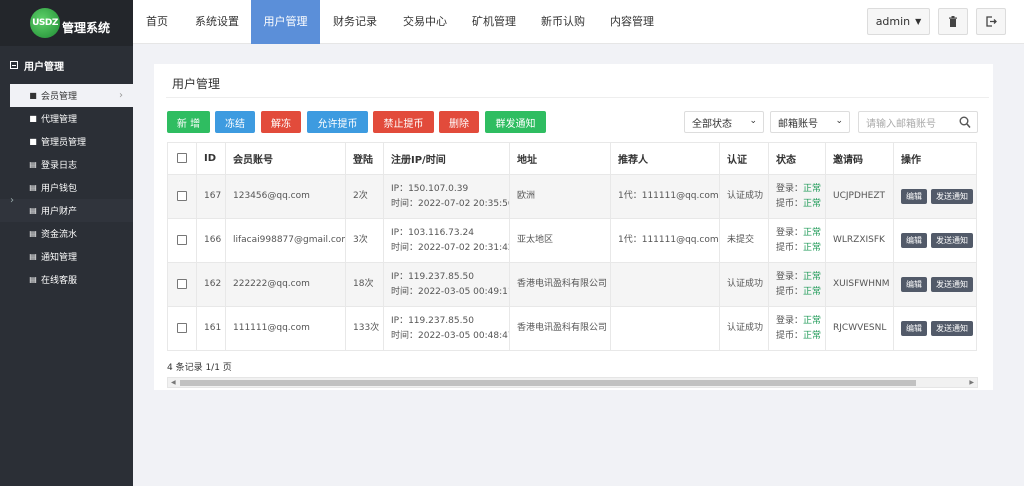 The height and width of the screenshot is (486, 1024). What do you see at coordinates (337, 122) in the screenshot?
I see `allow-withdraw-button: 允许提币` at bounding box center [337, 122].